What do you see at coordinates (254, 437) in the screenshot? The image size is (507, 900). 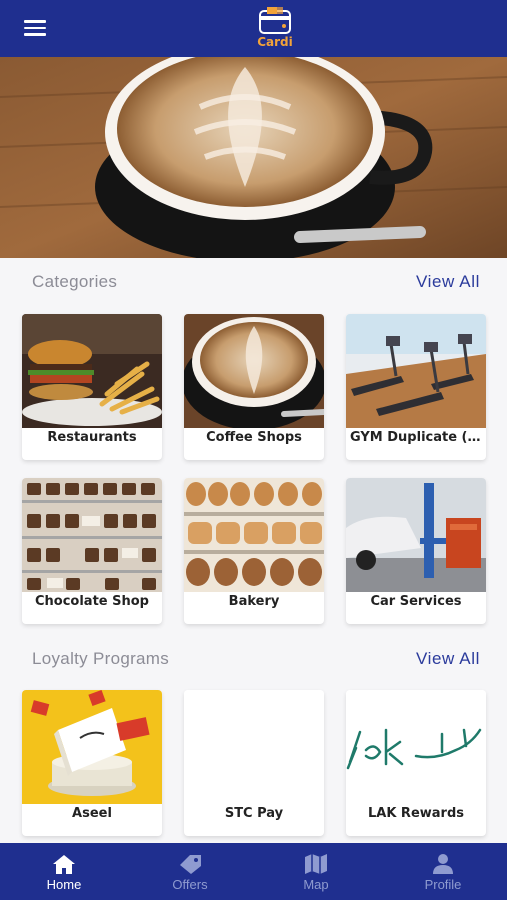 I see `category-label: Coffee Shops` at bounding box center [254, 437].